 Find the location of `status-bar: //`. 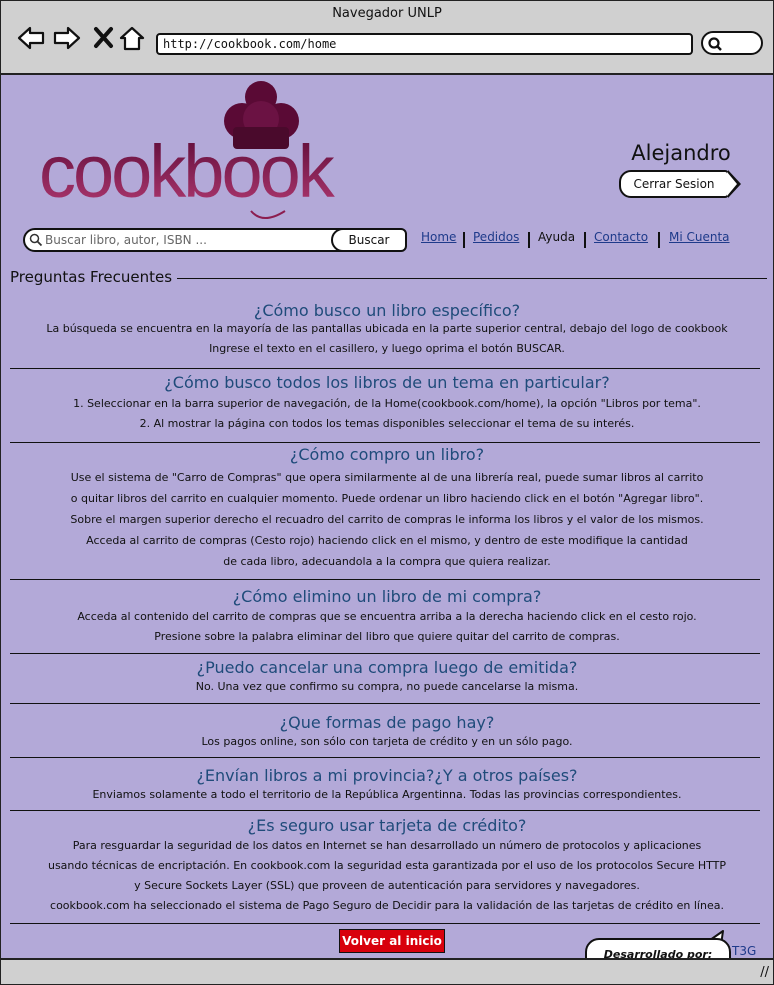

status-bar: // is located at coordinates (387, 971).